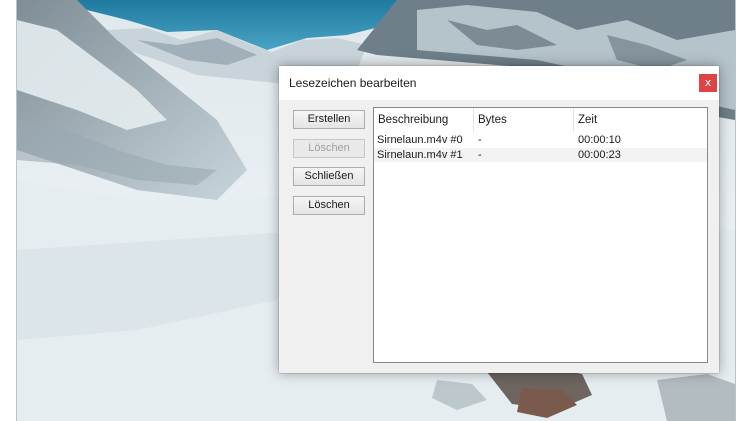 This screenshot has height=421, width=750. Describe the element at coordinates (424, 120) in the screenshot. I see `column-header-beschreibung: Beschreibung` at that location.